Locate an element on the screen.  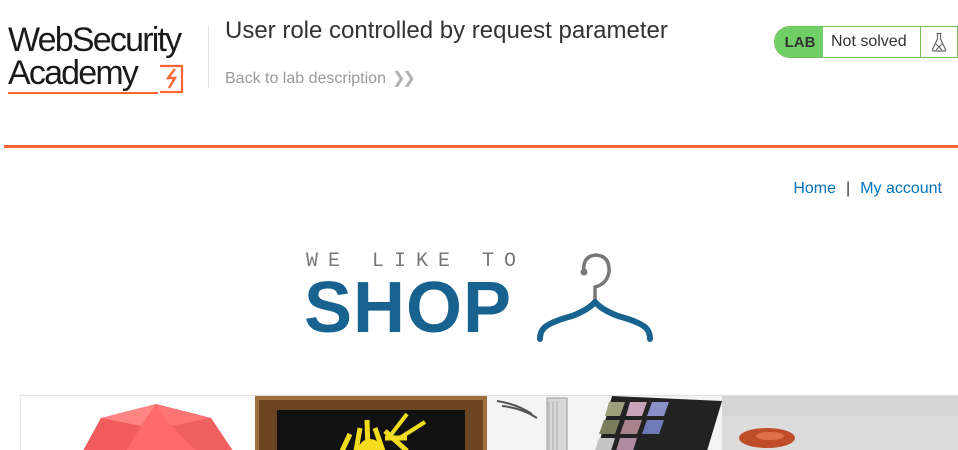
shop-logo: WE LIKE TO SHOP is located at coordinates (484, 298).